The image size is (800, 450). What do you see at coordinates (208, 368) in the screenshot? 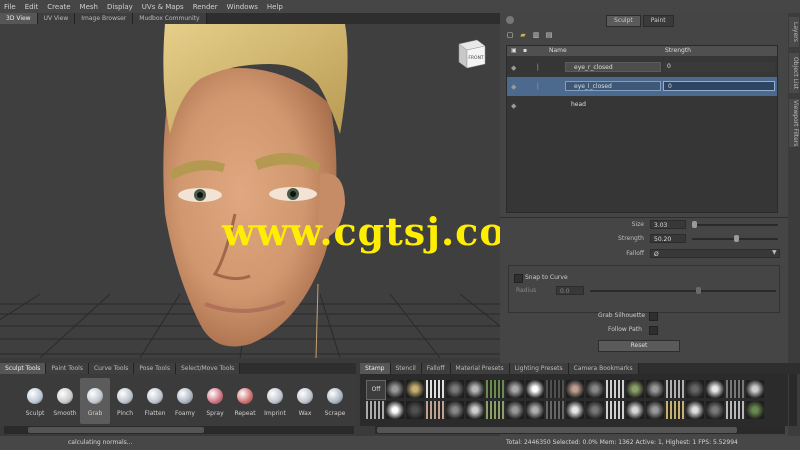
I see `tool-tab-4: Select/Move Tools` at bounding box center [208, 368].